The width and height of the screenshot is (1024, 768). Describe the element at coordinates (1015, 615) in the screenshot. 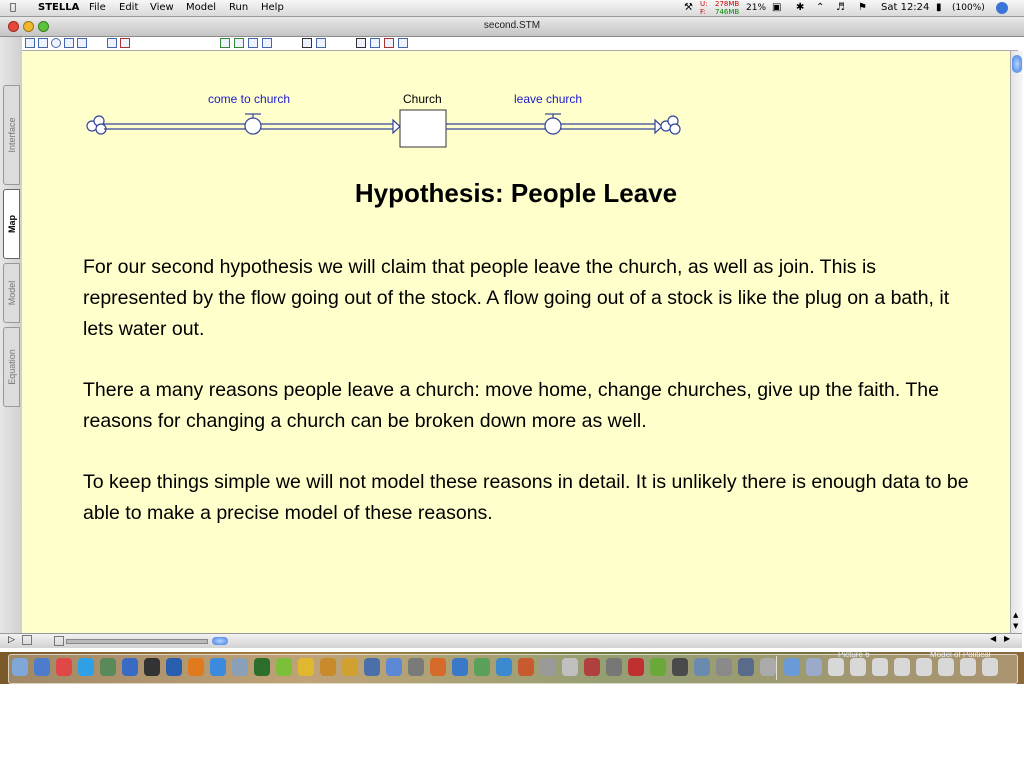

I see `scroll-up-arrow-icon: ▲` at that location.